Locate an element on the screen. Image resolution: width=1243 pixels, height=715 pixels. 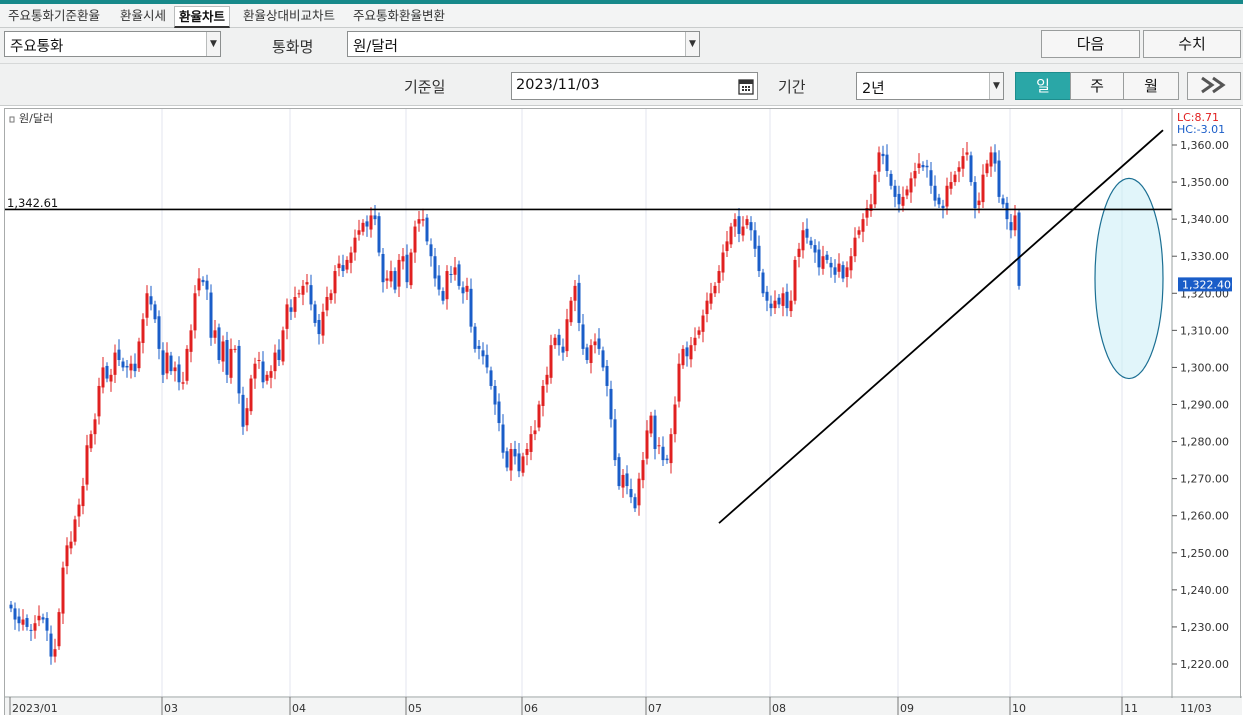
double-chevron-right-icon is located at coordinates (1213, 85).